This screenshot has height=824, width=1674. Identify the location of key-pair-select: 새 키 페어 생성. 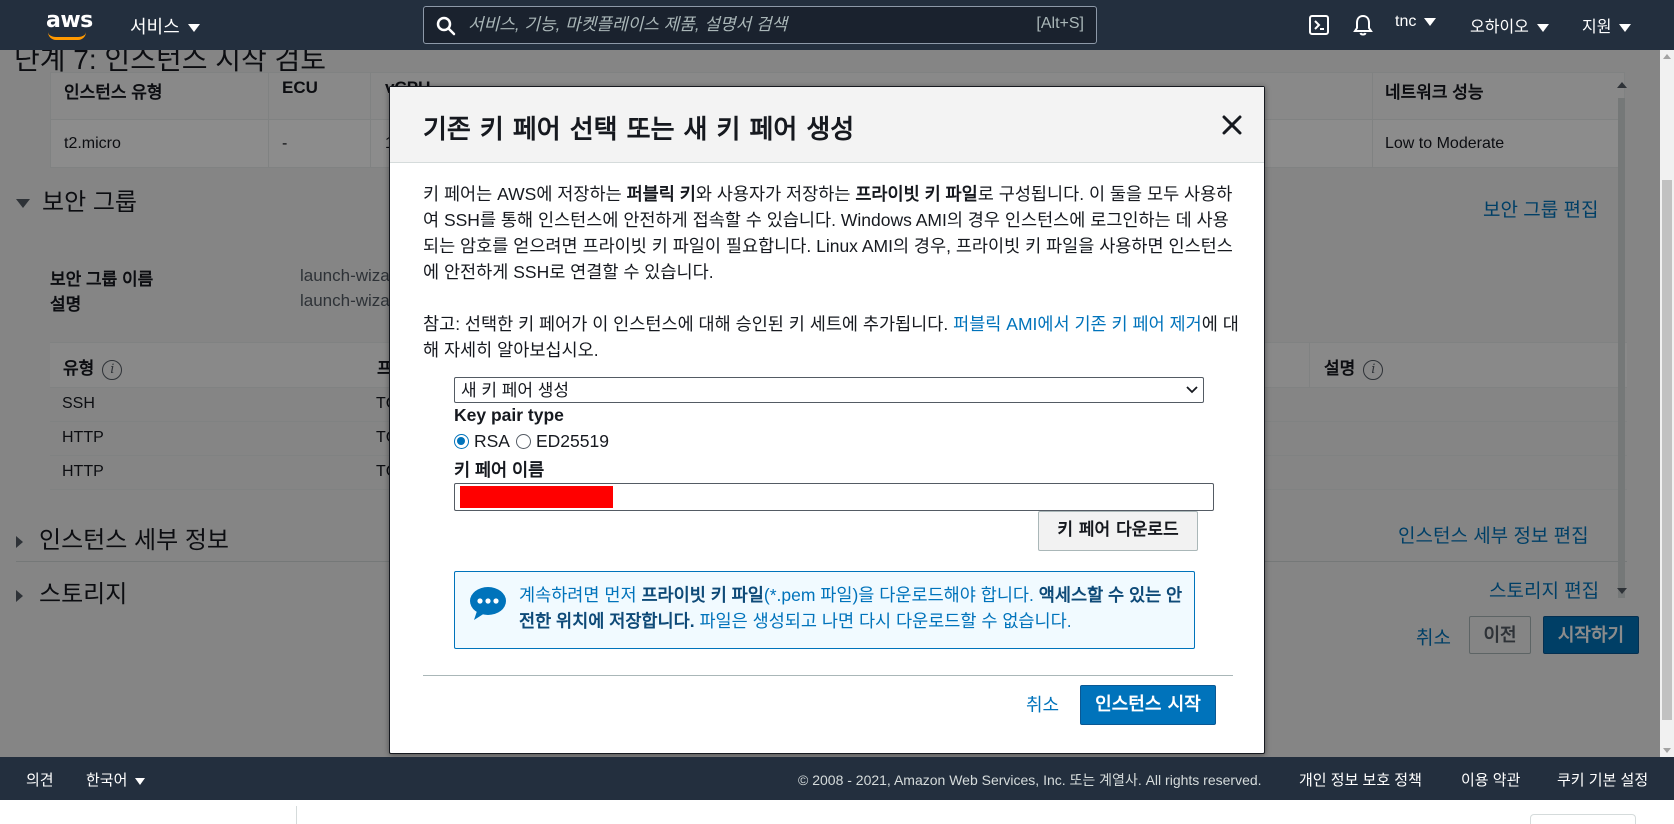
(829, 390).